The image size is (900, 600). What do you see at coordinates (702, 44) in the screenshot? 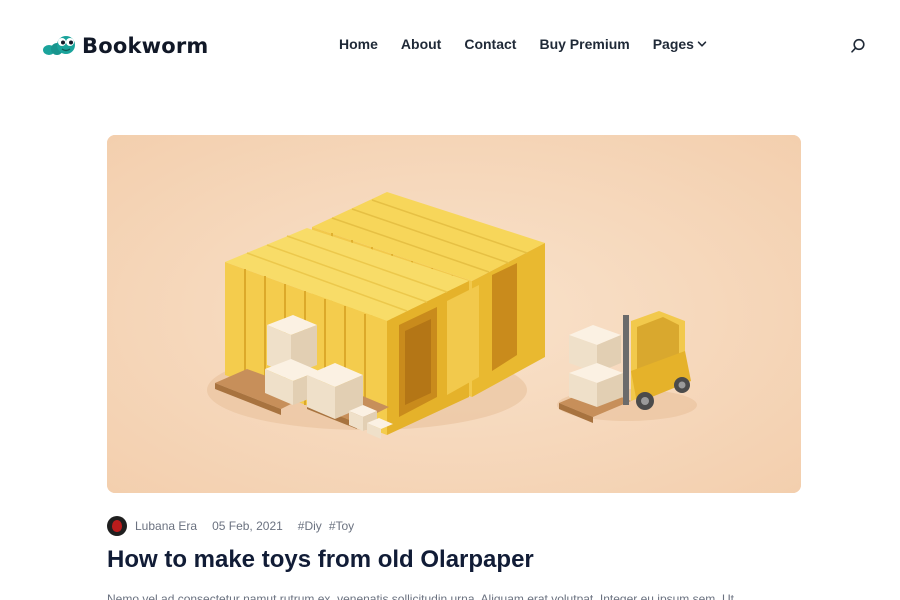
I see `chevron-down-icon` at bounding box center [702, 44].